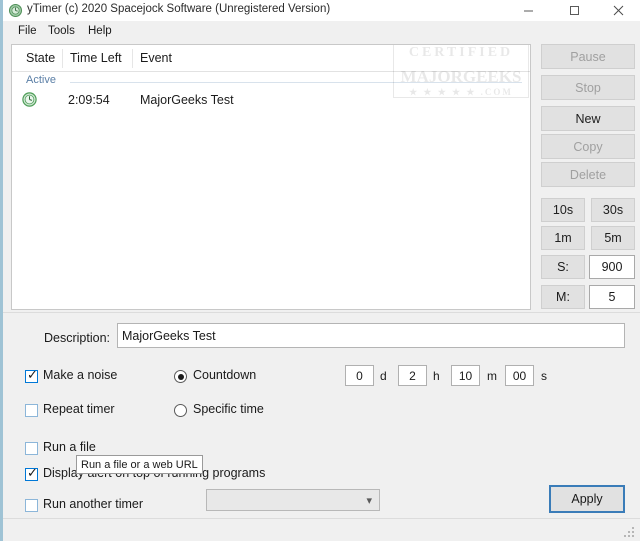 This screenshot has height=541, width=640. I want to click on run-another-timer-checkbox, so click(31, 505).